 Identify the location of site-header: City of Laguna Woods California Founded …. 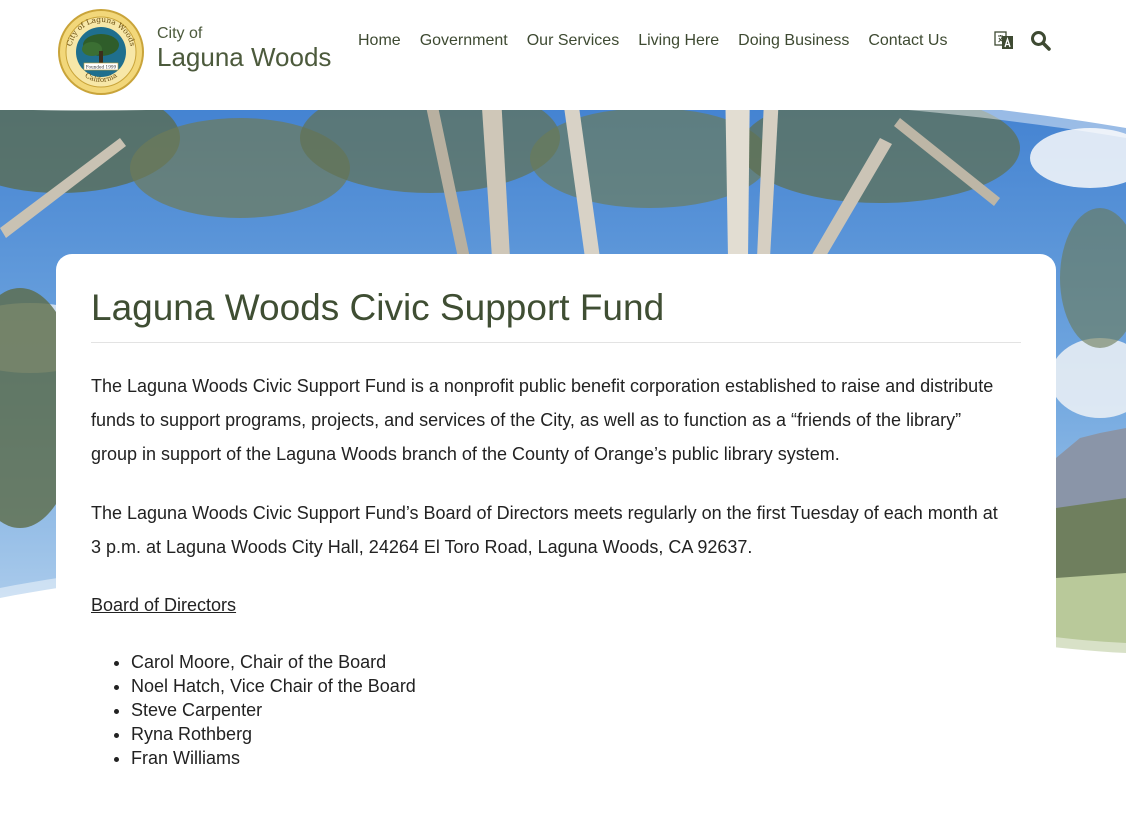
(563, 55).